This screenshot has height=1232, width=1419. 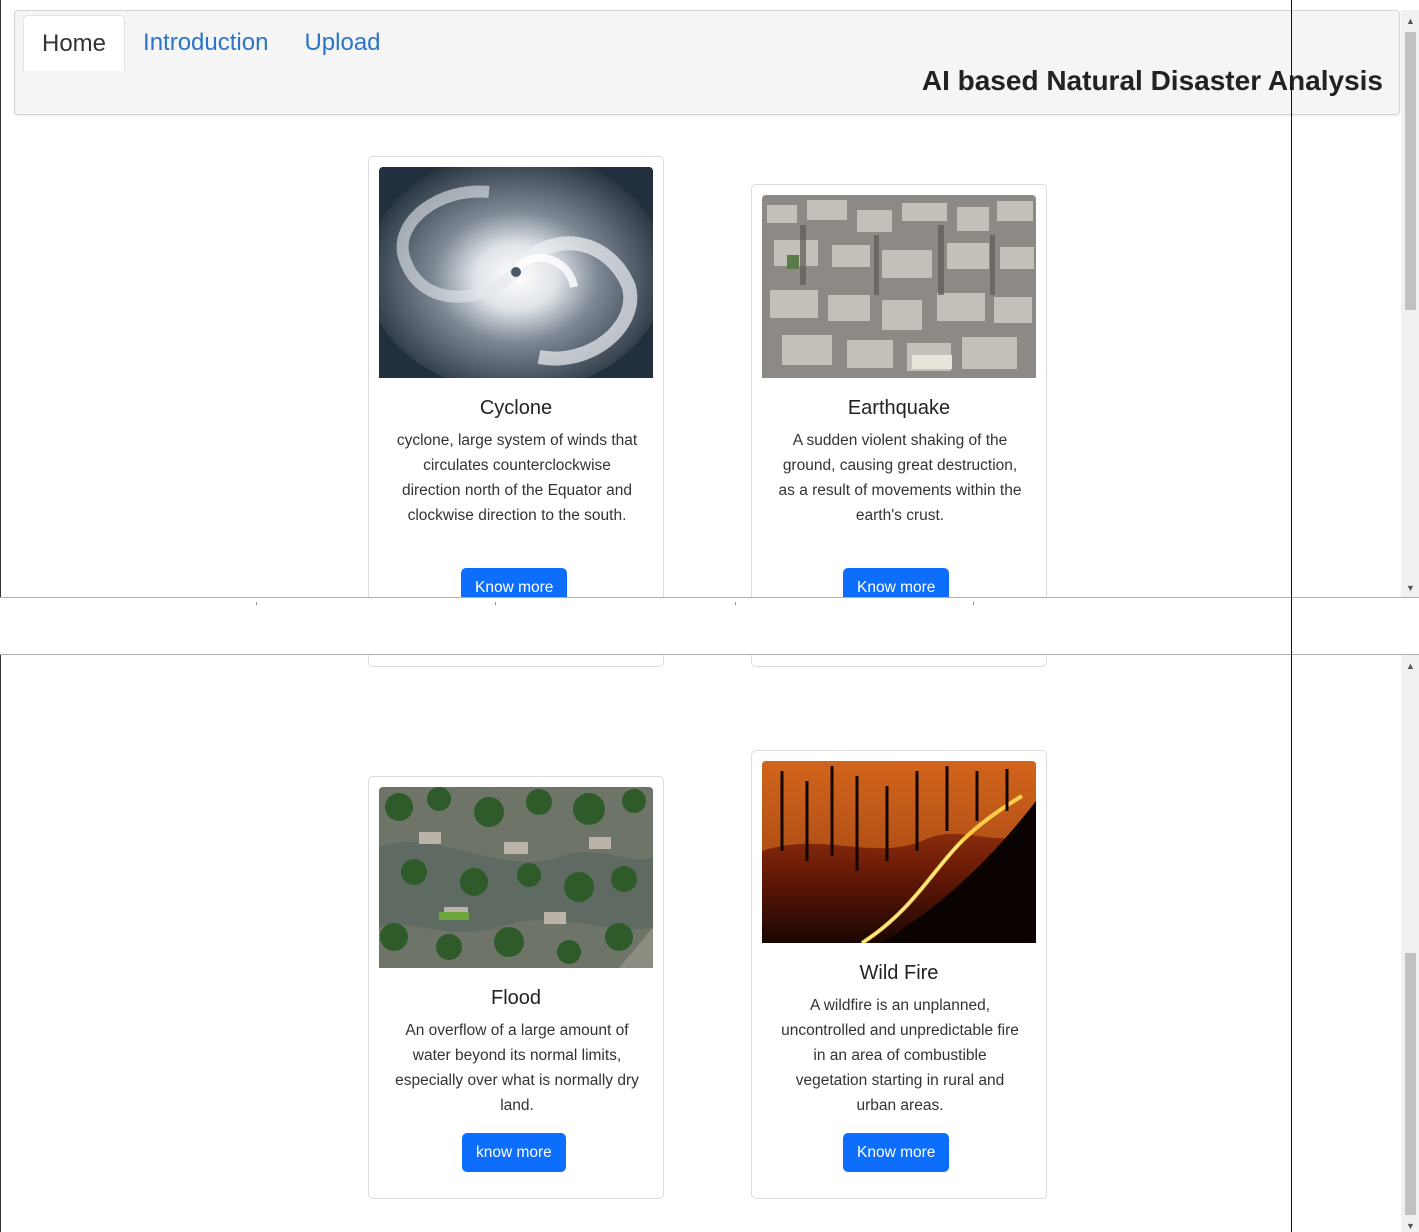 What do you see at coordinates (516, 272) in the screenshot?
I see `cyclone-satellite-image` at bounding box center [516, 272].